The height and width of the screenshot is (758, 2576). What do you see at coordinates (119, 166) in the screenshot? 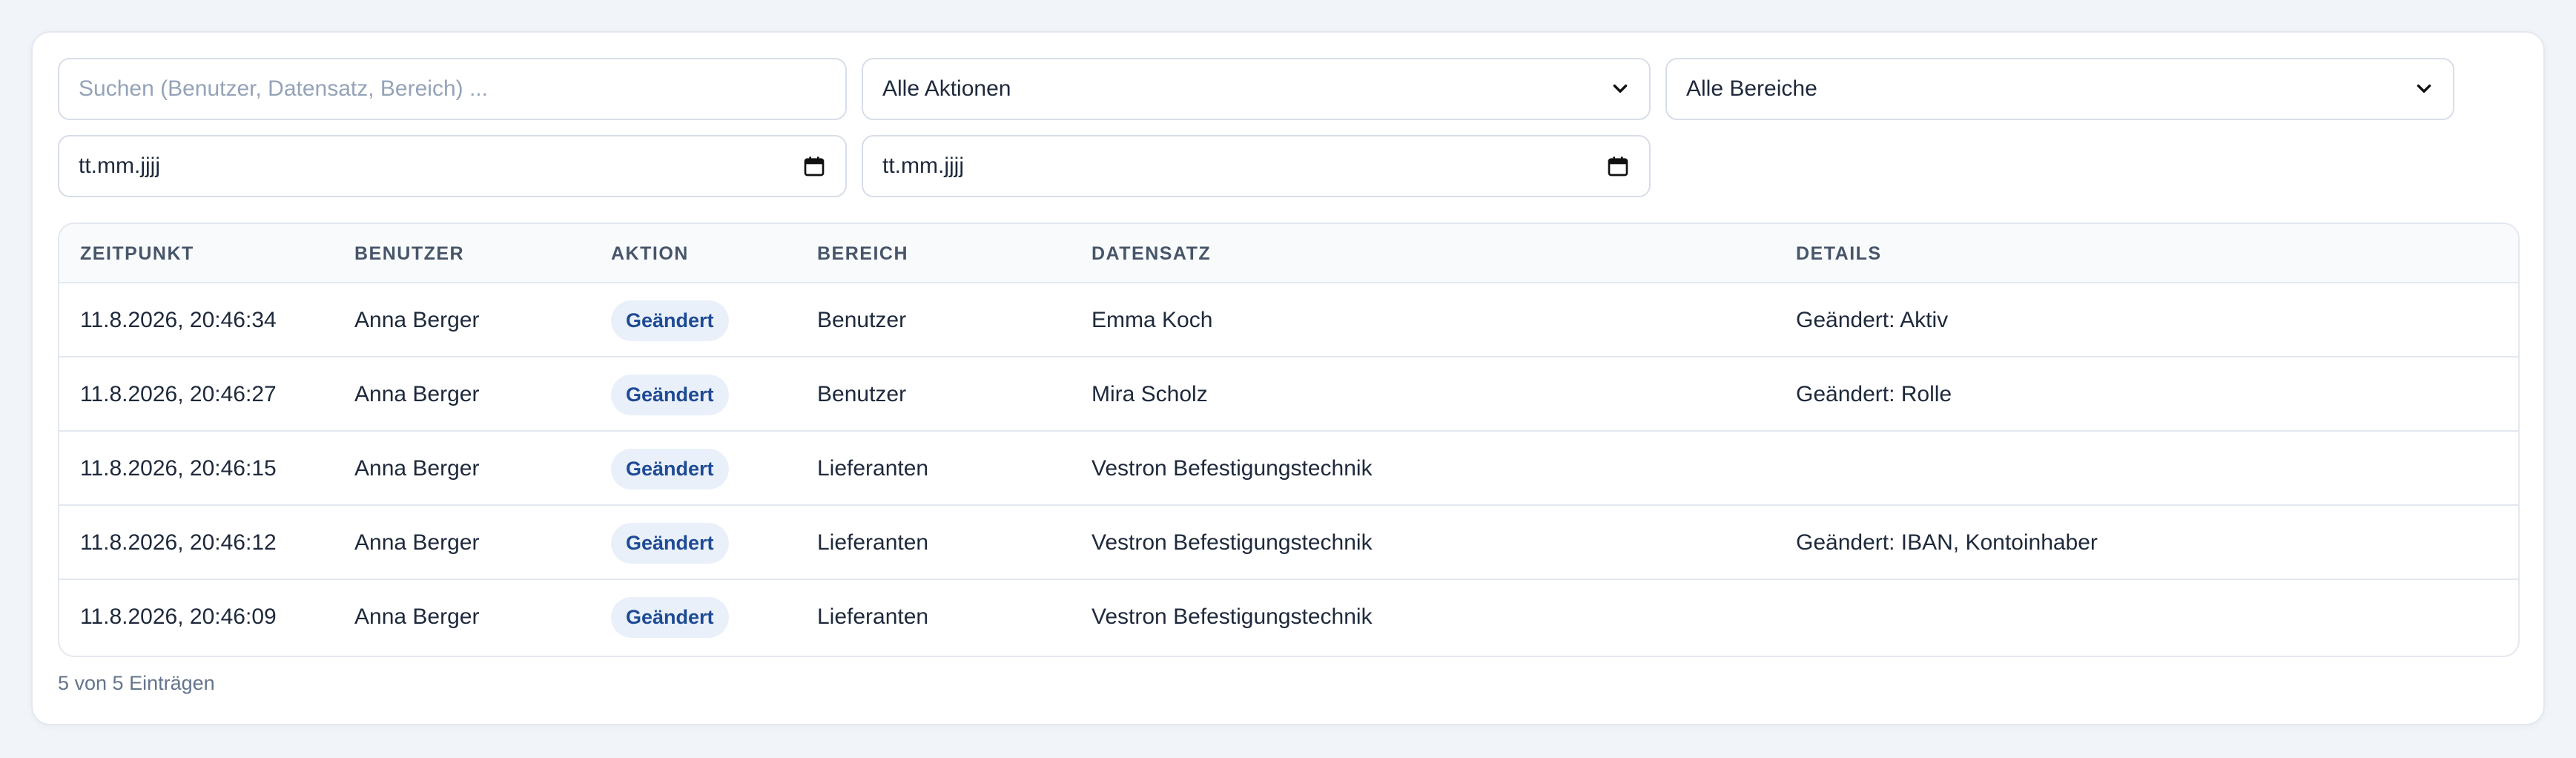
I see `date-from-value: tt.mm.jjjj` at bounding box center [119, 166].